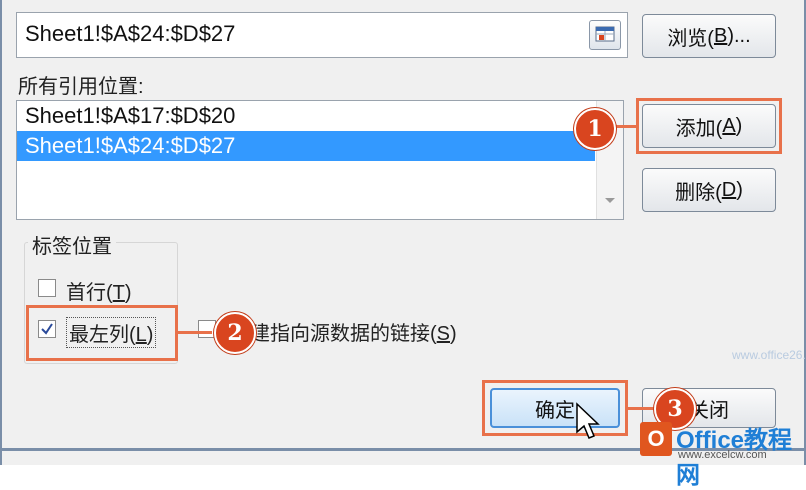 This screenshot has height=490, width=806. I want to click on reference-item: Sheet1!$A$17:$D$20, so click(130, 115).